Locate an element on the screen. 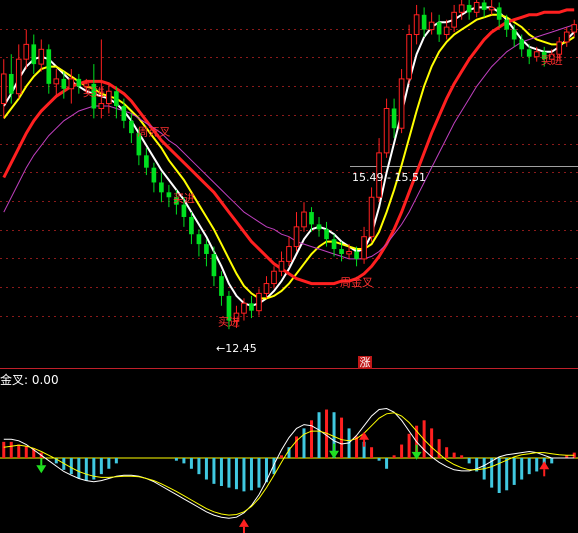 The image size is (578, 533). annotation-buy-3: 买进 is located at coordinates (229, 321).